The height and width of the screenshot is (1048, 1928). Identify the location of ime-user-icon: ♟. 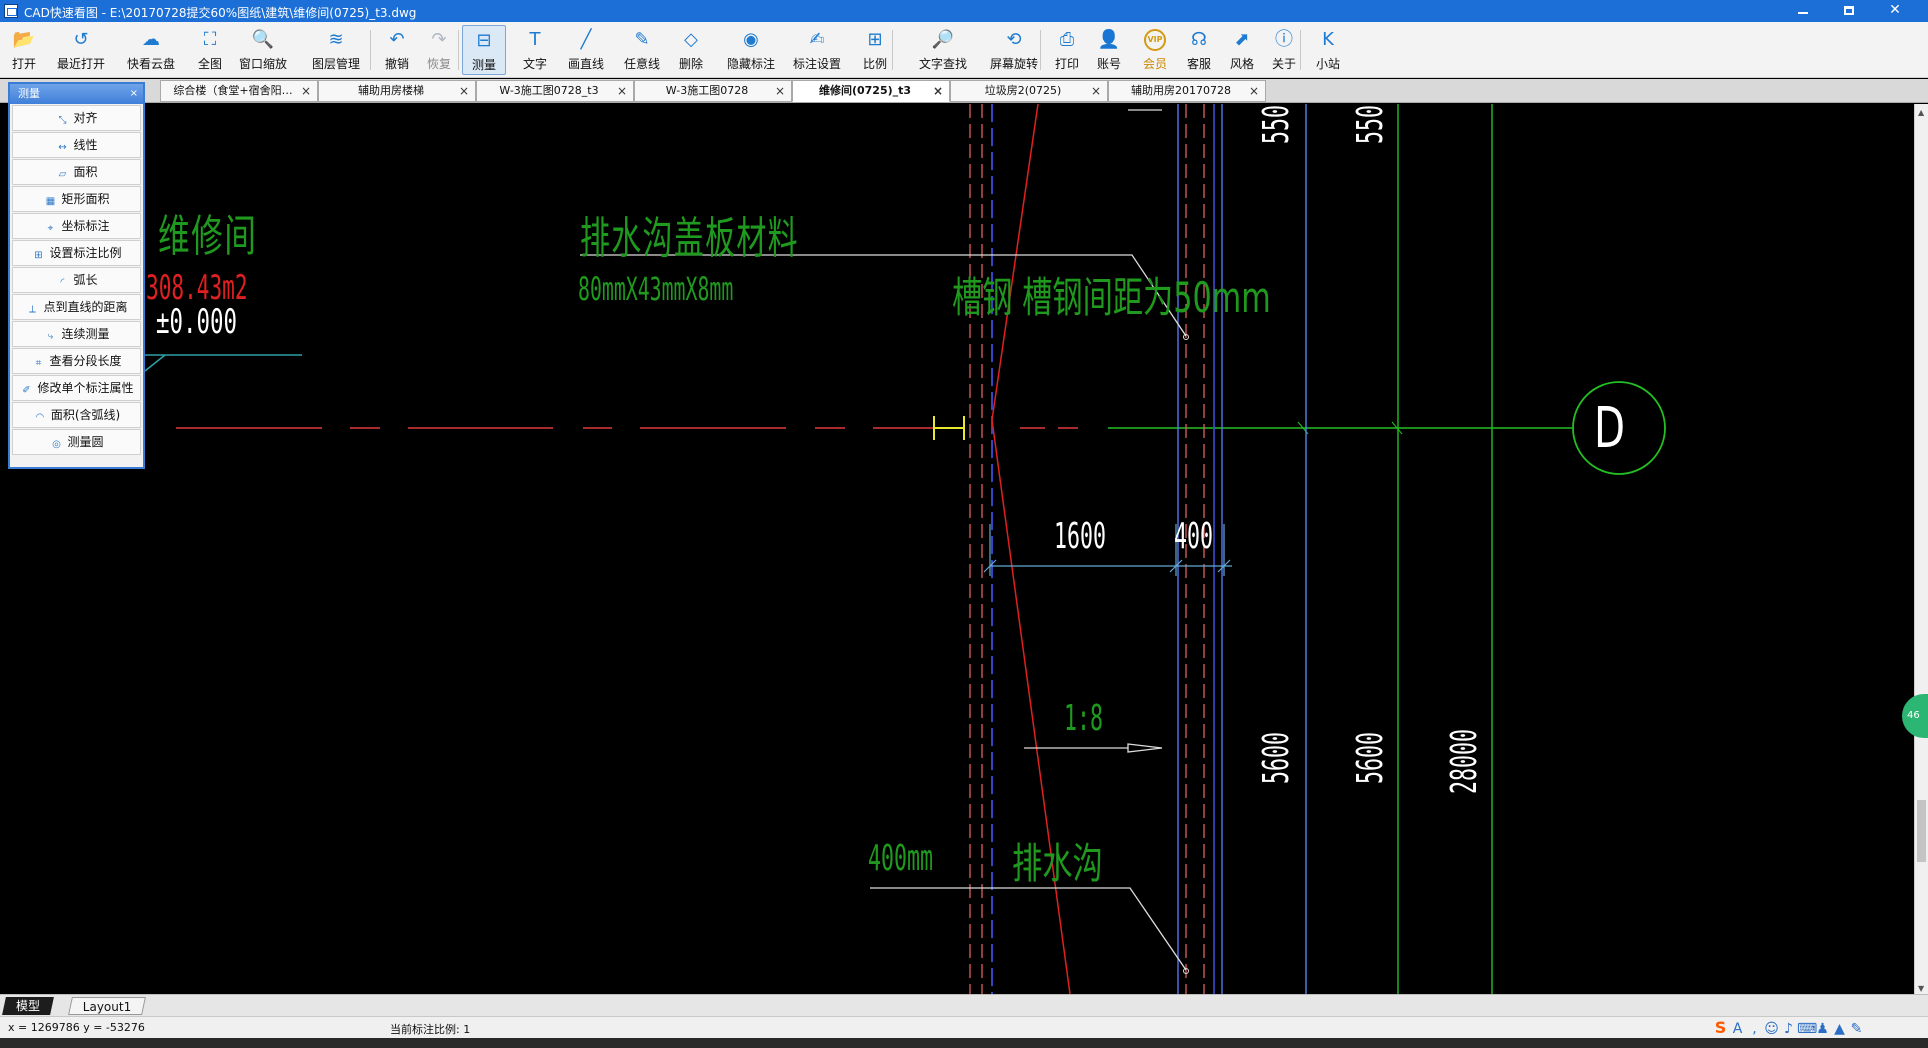
(1822, 1029).